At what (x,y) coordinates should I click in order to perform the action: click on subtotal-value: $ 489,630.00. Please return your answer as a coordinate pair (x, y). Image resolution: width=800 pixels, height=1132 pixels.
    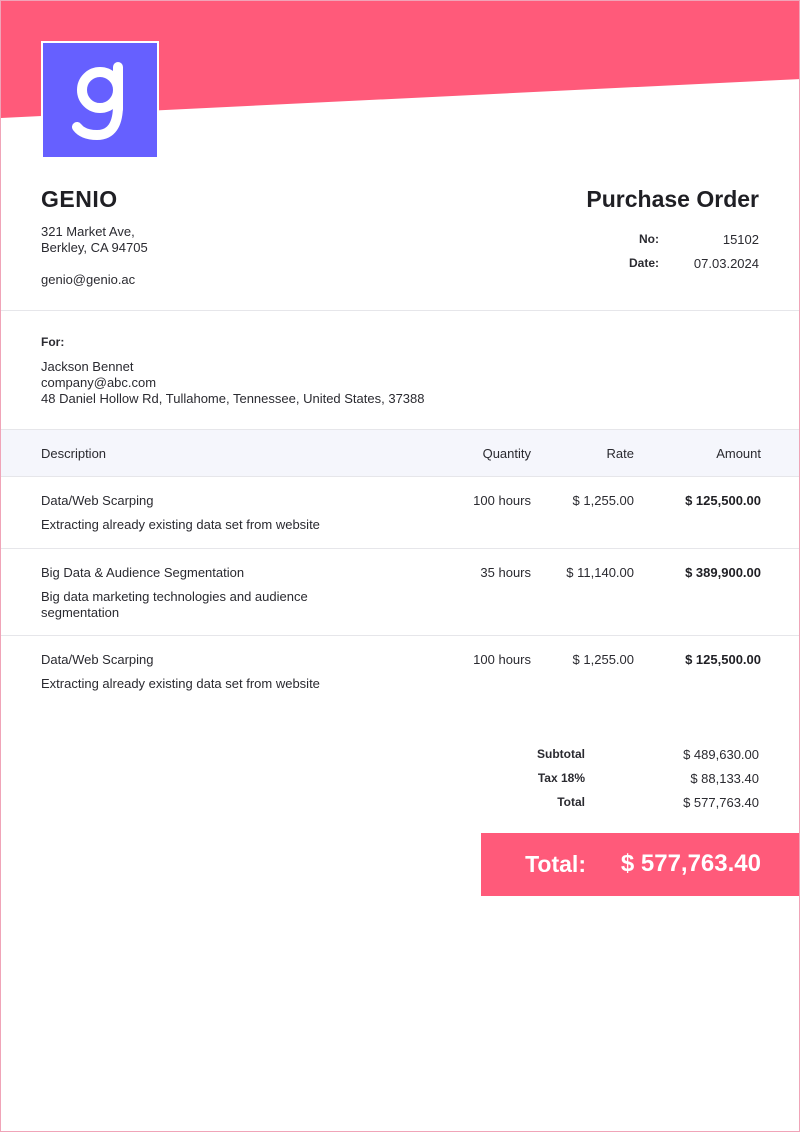
    Looking at the image, I should click on (721, 754).